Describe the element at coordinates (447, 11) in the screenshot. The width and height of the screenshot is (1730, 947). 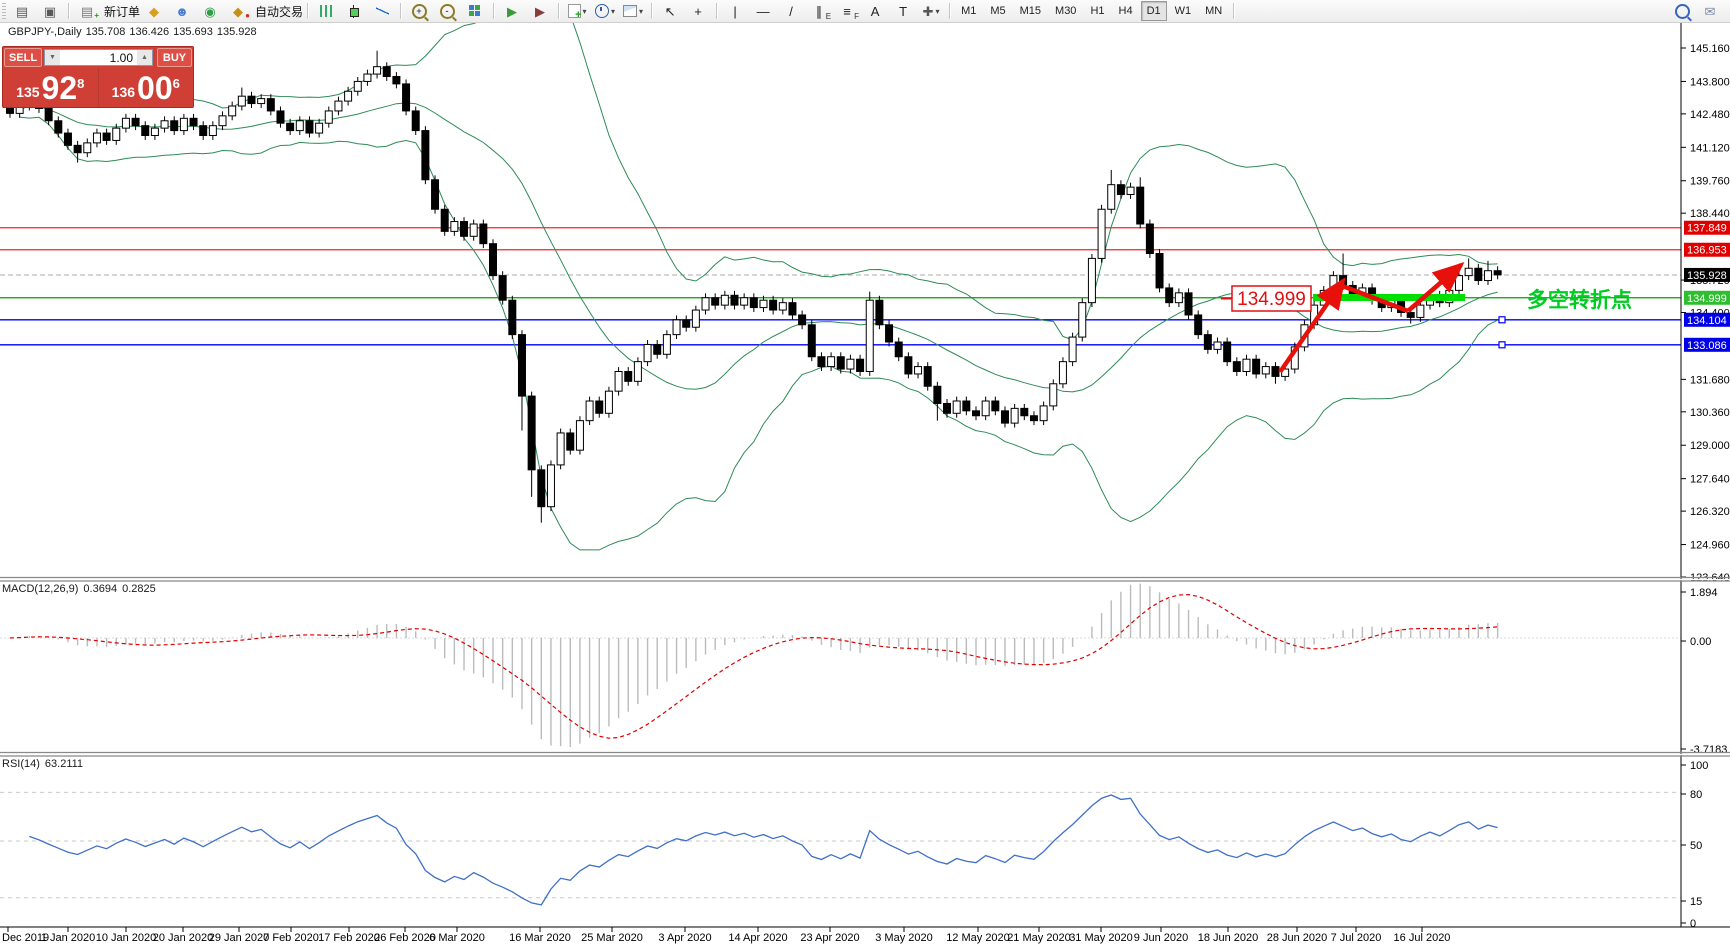
I see `zoom-out-icon: -` at that location.